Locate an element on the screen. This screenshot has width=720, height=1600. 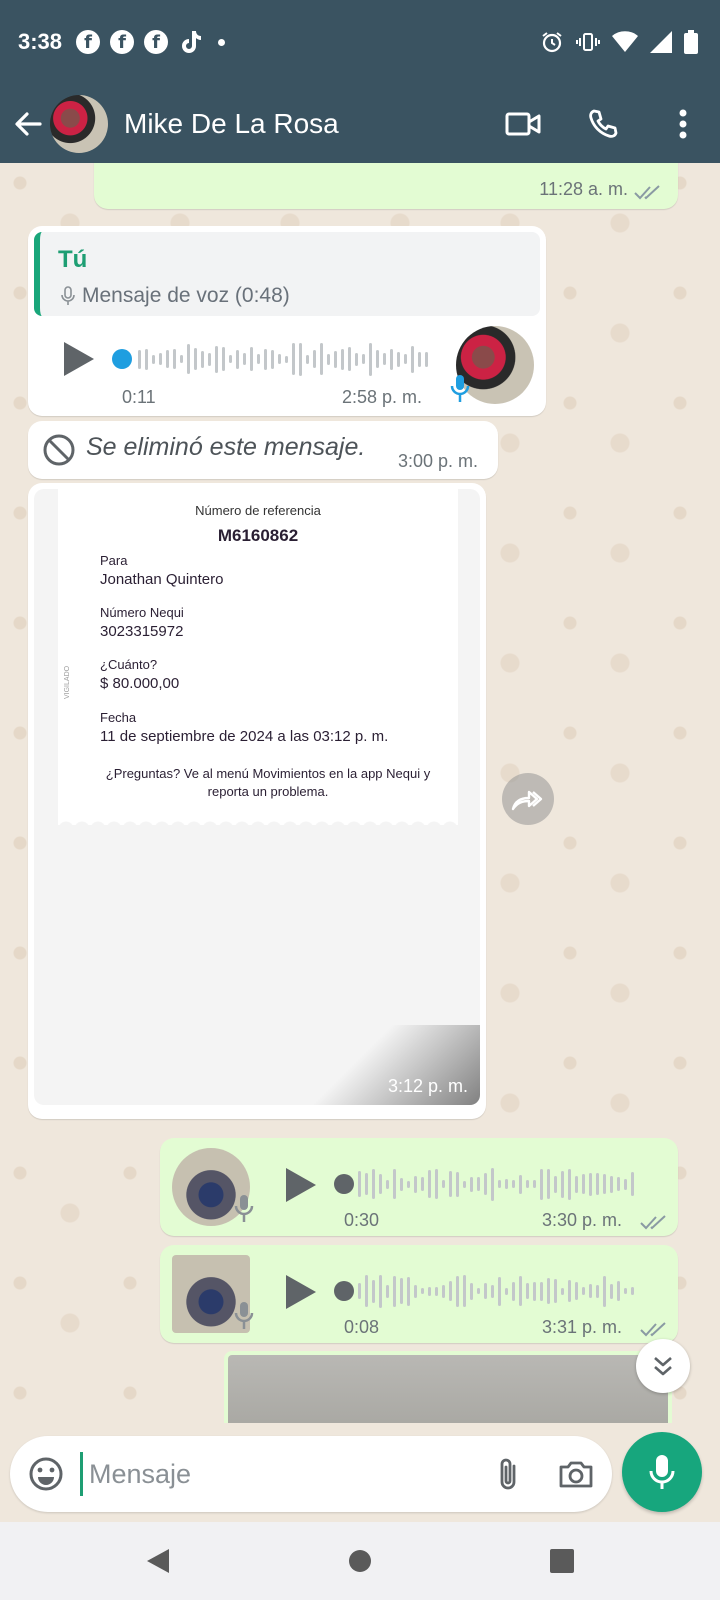
receipt-ref: M6160862 is located at coordinates (258, 535).